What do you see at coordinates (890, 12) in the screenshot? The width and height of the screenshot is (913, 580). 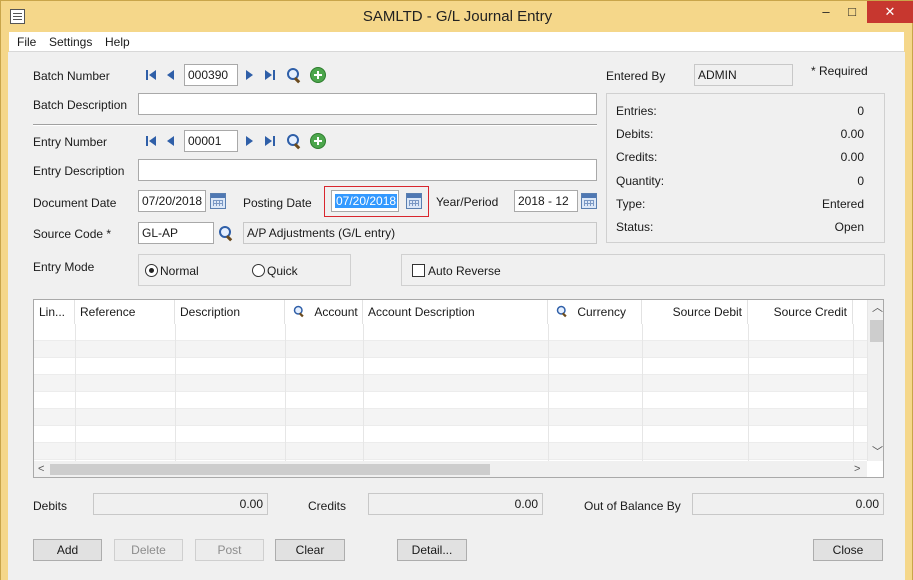 I see `close-window-button: ✕` at bounding box center [890, 12].